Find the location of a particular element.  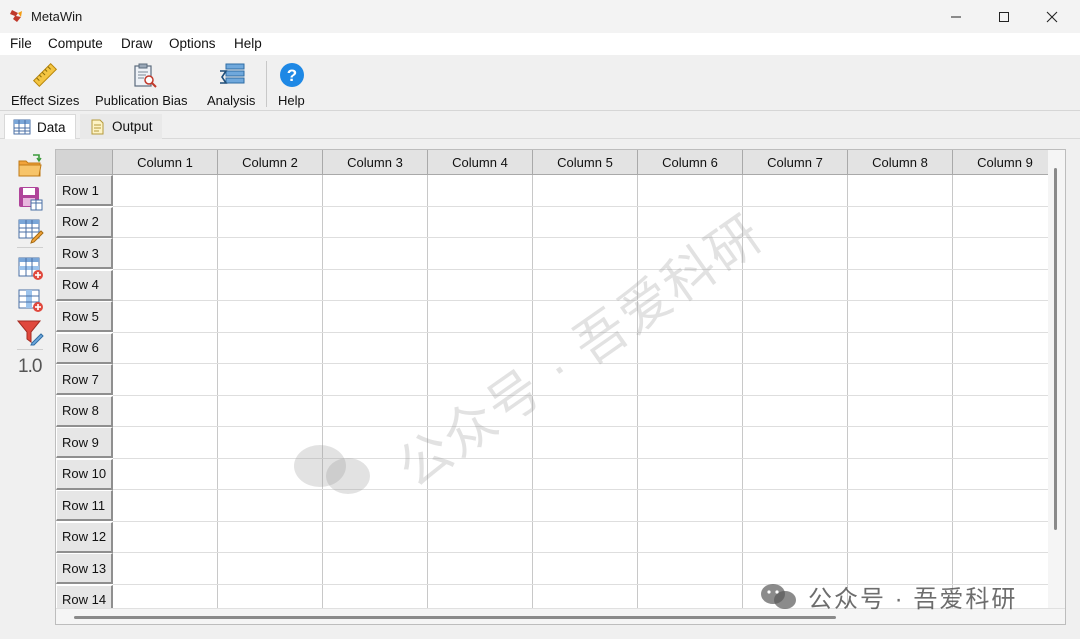

analysis-button: Analysis is located at coordinates (232, 84).